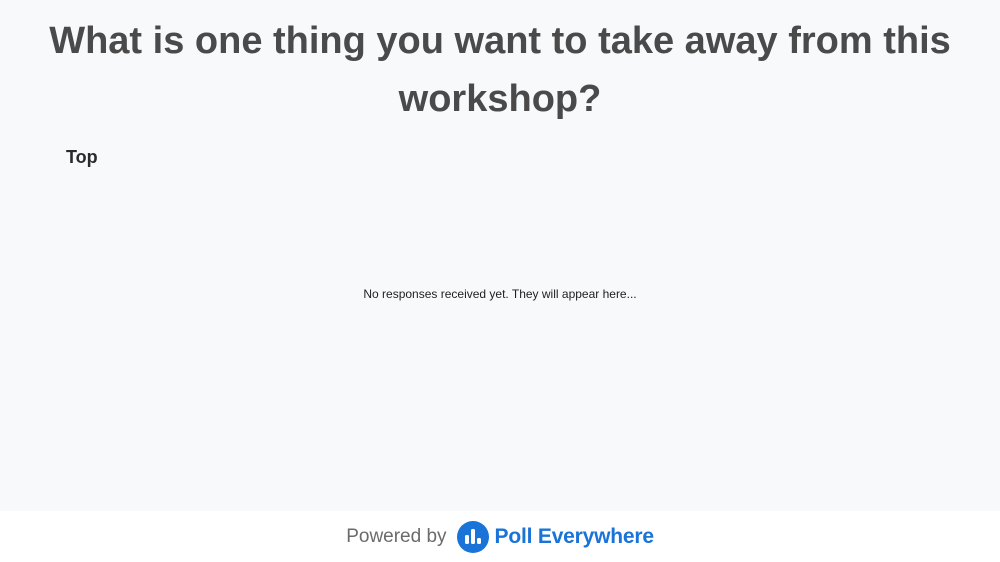 The image size is (1000, 562). Describe the element at coordinates (396, 536) in the screenshot. I see `powered-by-text: Powered by` at that location.